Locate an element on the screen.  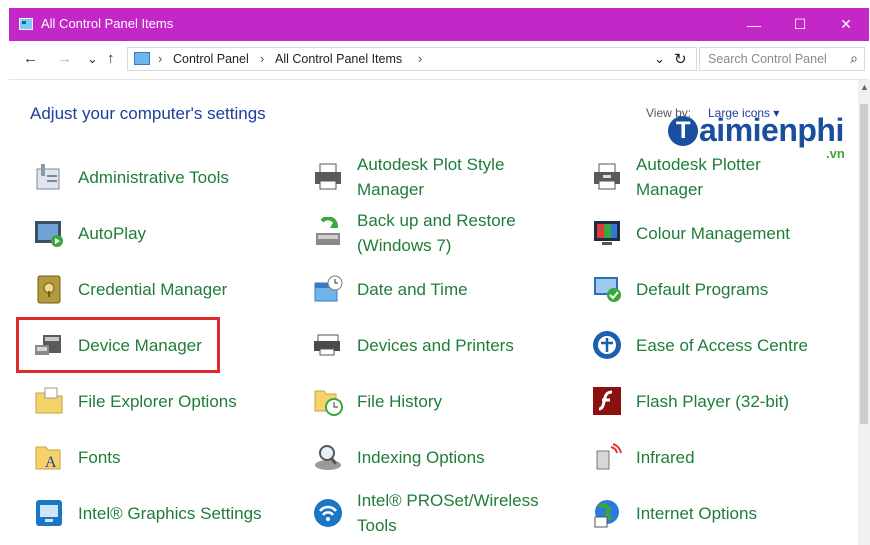
item-internet-options: Internet Options is located at coordinates (673, 513).